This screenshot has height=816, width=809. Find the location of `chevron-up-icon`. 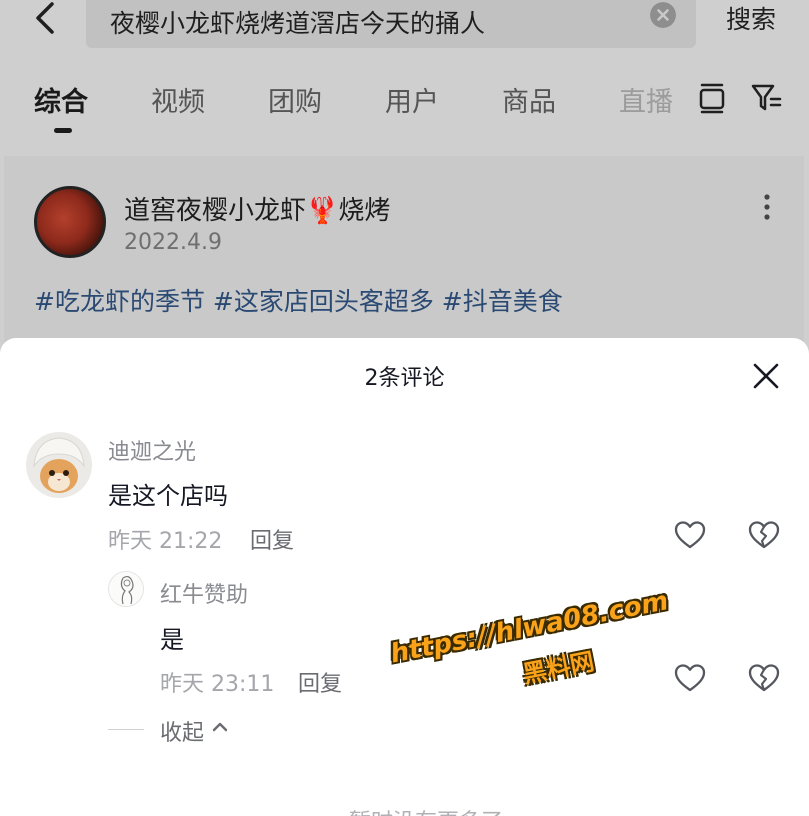

chevron-up-icon is located at coordinates (220, 727).